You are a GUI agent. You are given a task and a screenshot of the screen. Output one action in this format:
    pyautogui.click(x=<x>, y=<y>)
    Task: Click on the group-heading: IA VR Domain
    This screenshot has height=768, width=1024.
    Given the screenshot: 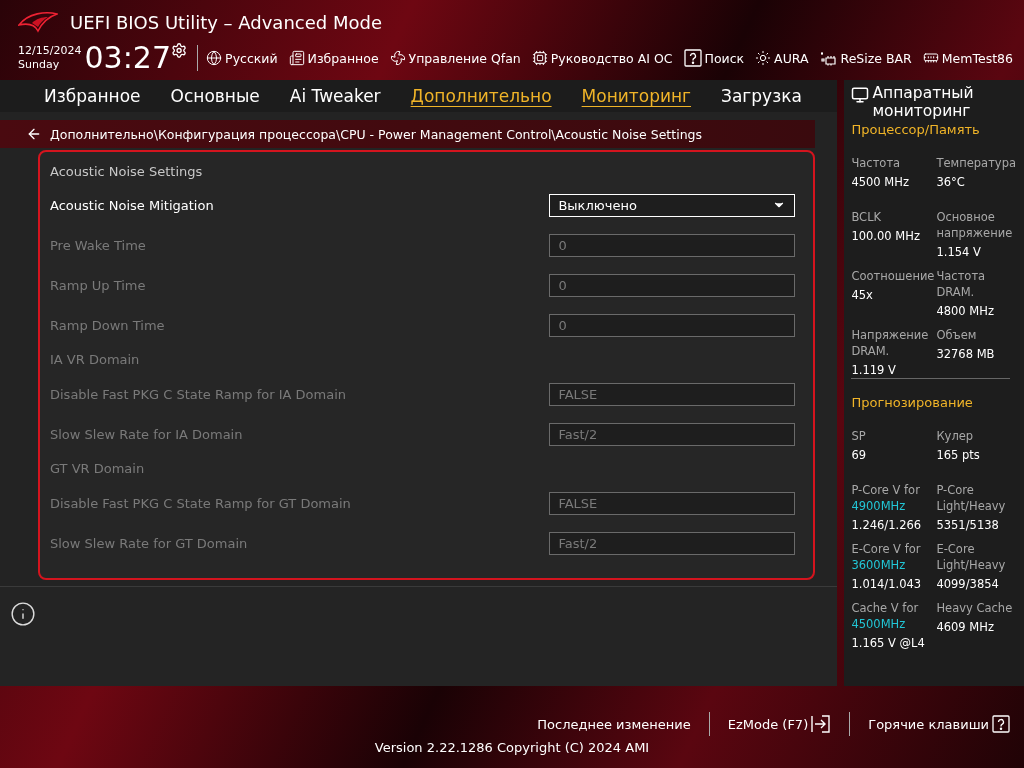 What is the action you would take?
    pyautogui.click(x=95, y=359)
    